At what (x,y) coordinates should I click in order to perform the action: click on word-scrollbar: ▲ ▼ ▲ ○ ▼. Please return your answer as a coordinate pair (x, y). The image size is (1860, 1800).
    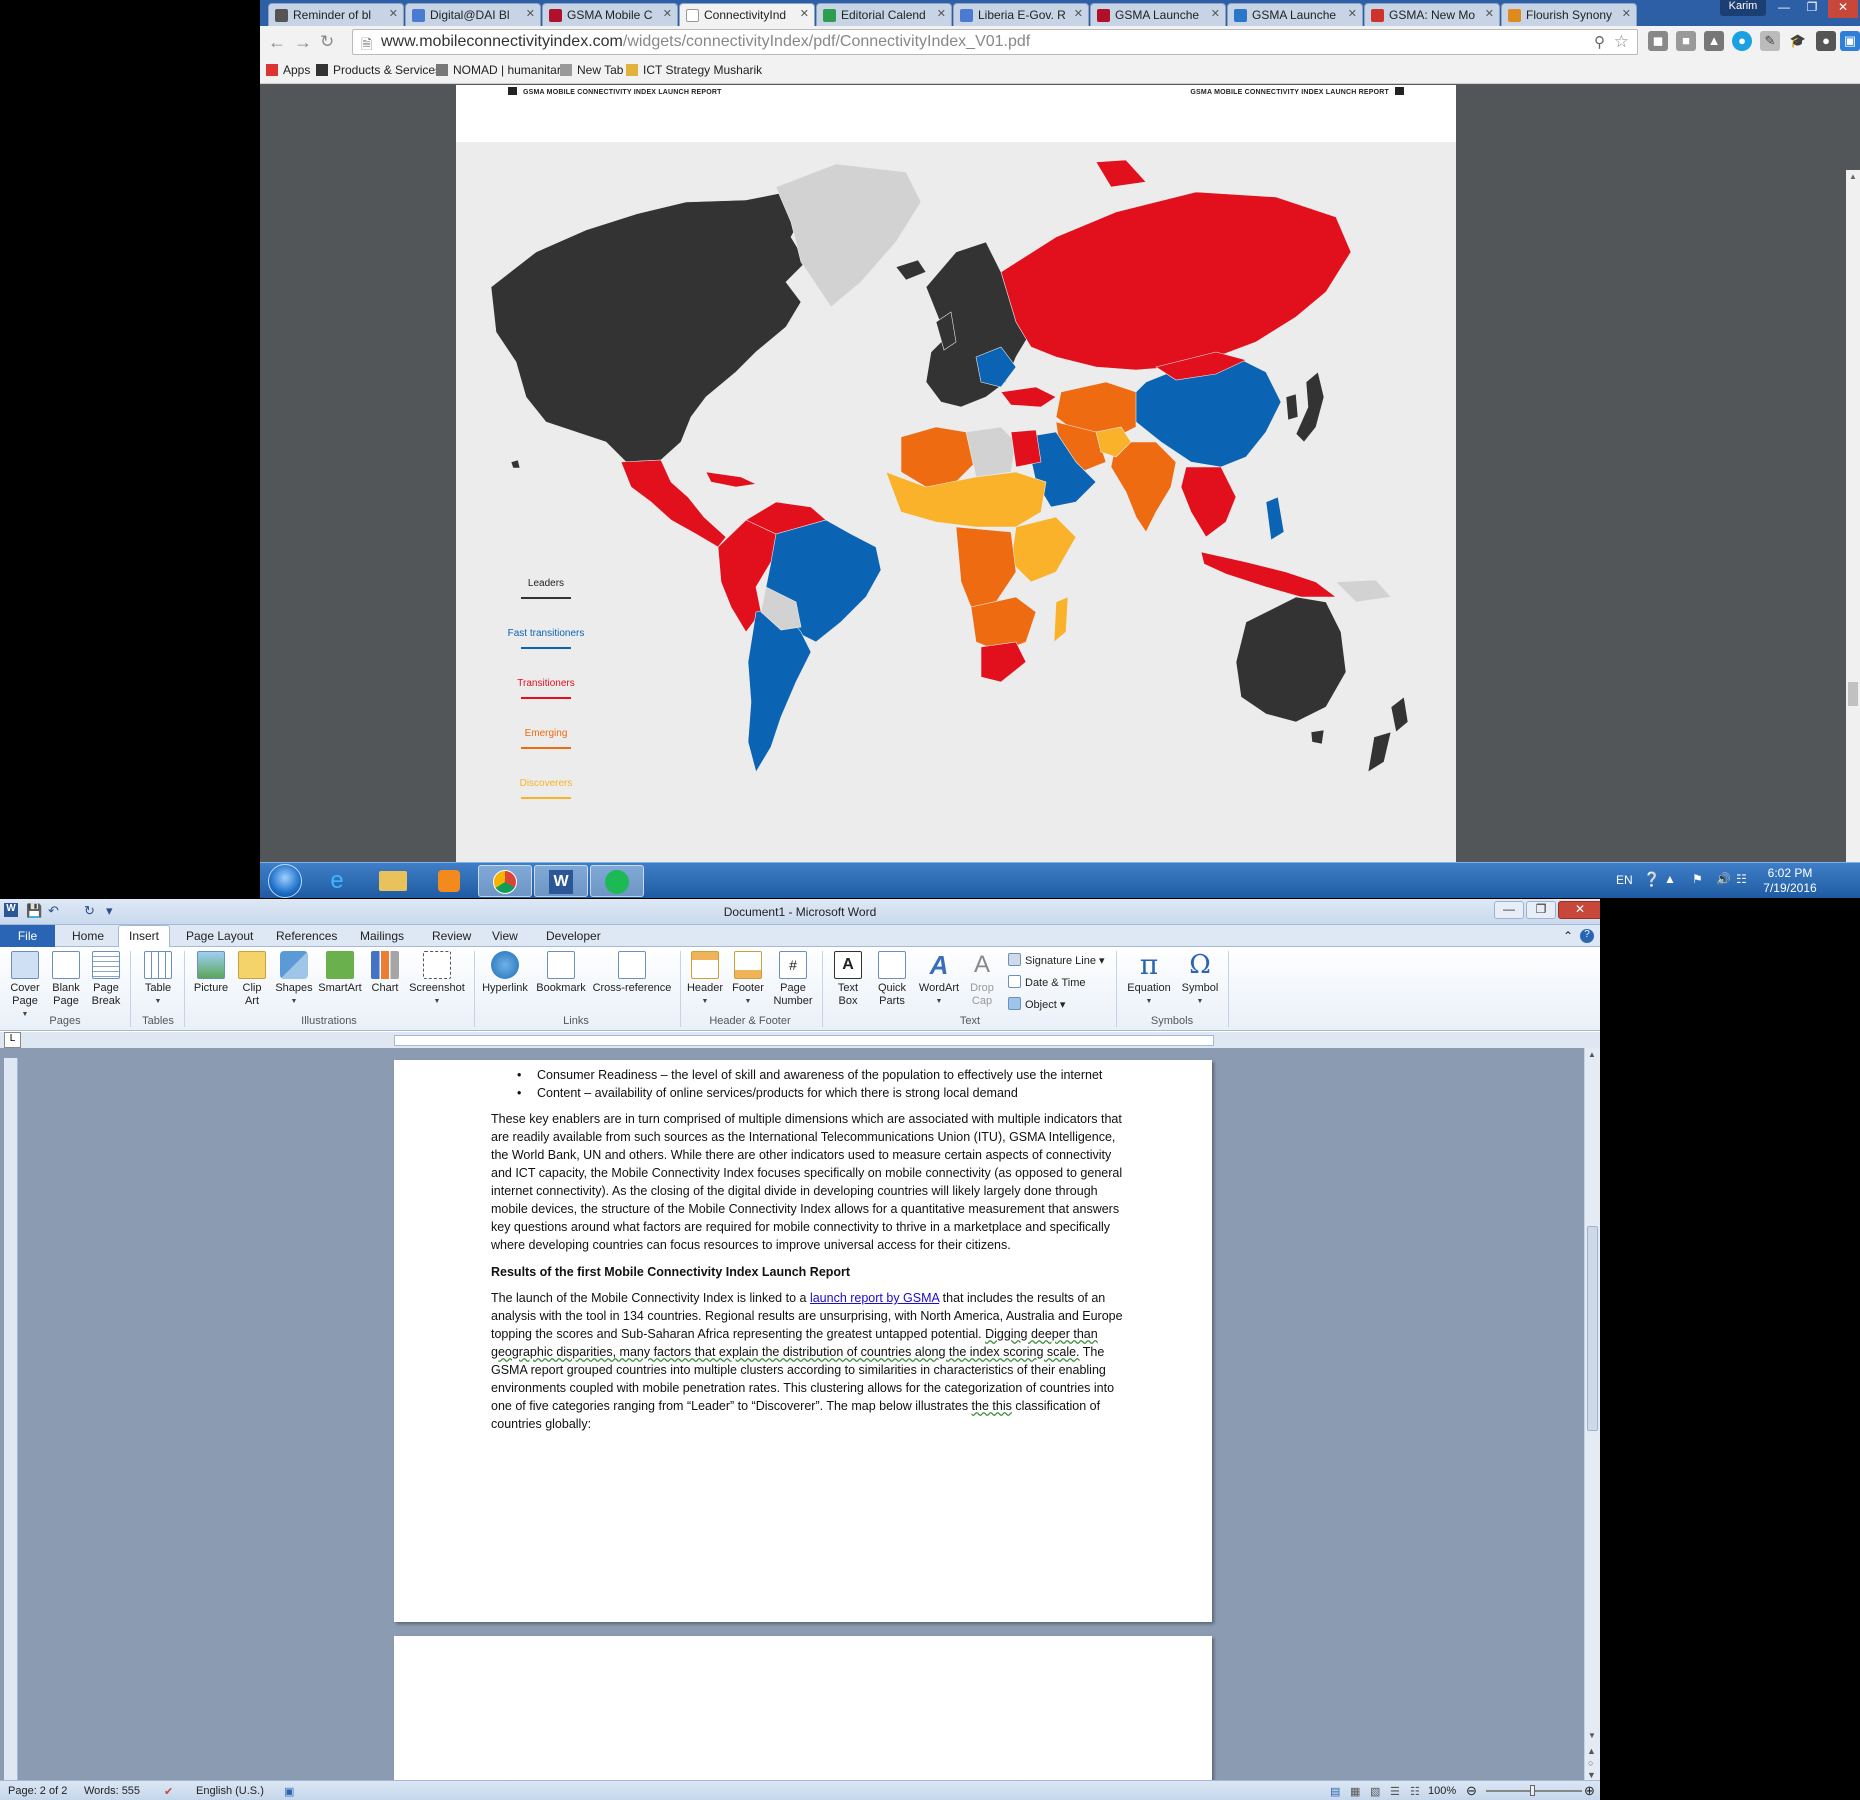
    Looking at the image, I should click on (1592, 1414).